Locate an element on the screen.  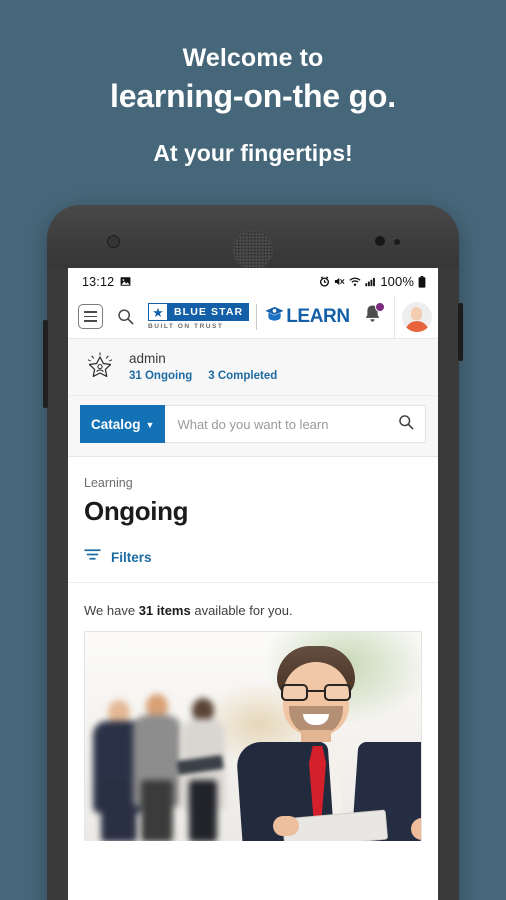
cellular-signal-icon is located at coordinates (370, 281).